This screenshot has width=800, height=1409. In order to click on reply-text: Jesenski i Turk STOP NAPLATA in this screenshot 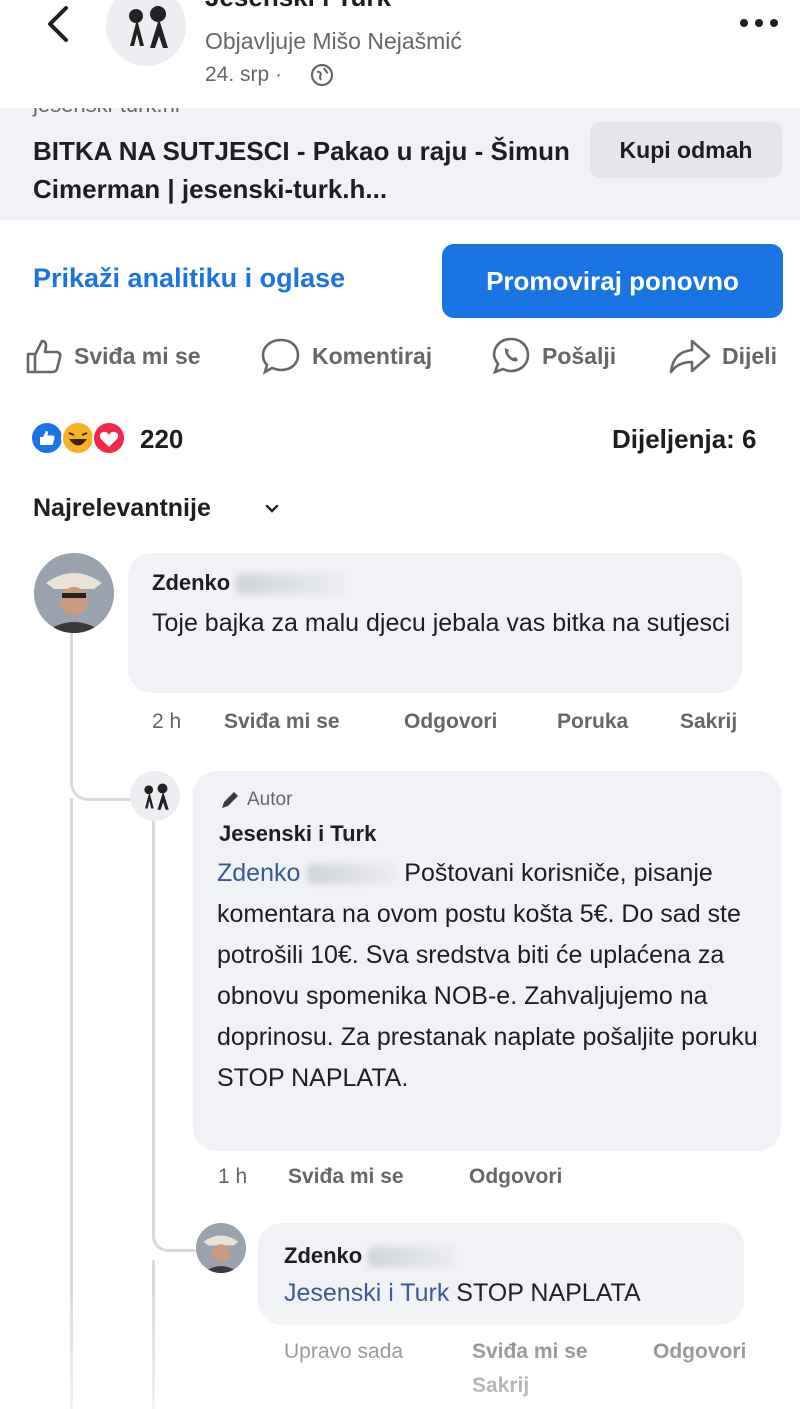, I will do `click(509, 1293)`.